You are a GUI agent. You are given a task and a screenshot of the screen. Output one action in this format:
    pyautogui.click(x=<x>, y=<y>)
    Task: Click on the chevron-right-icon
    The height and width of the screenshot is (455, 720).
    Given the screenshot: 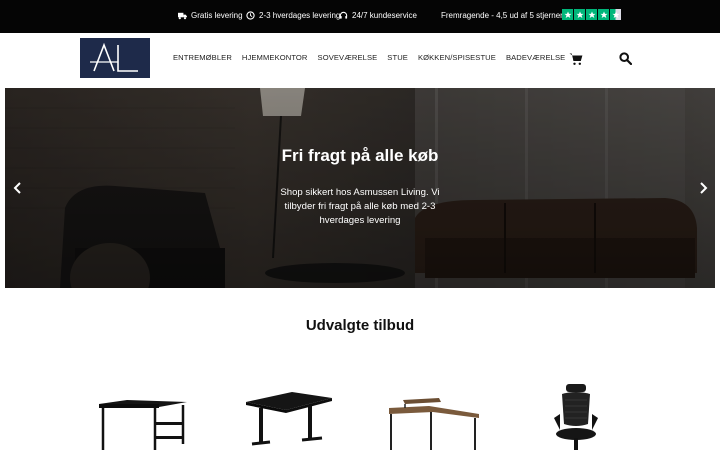 What is the action you would take?
    pyautogui.click(x=703, y=188)
    